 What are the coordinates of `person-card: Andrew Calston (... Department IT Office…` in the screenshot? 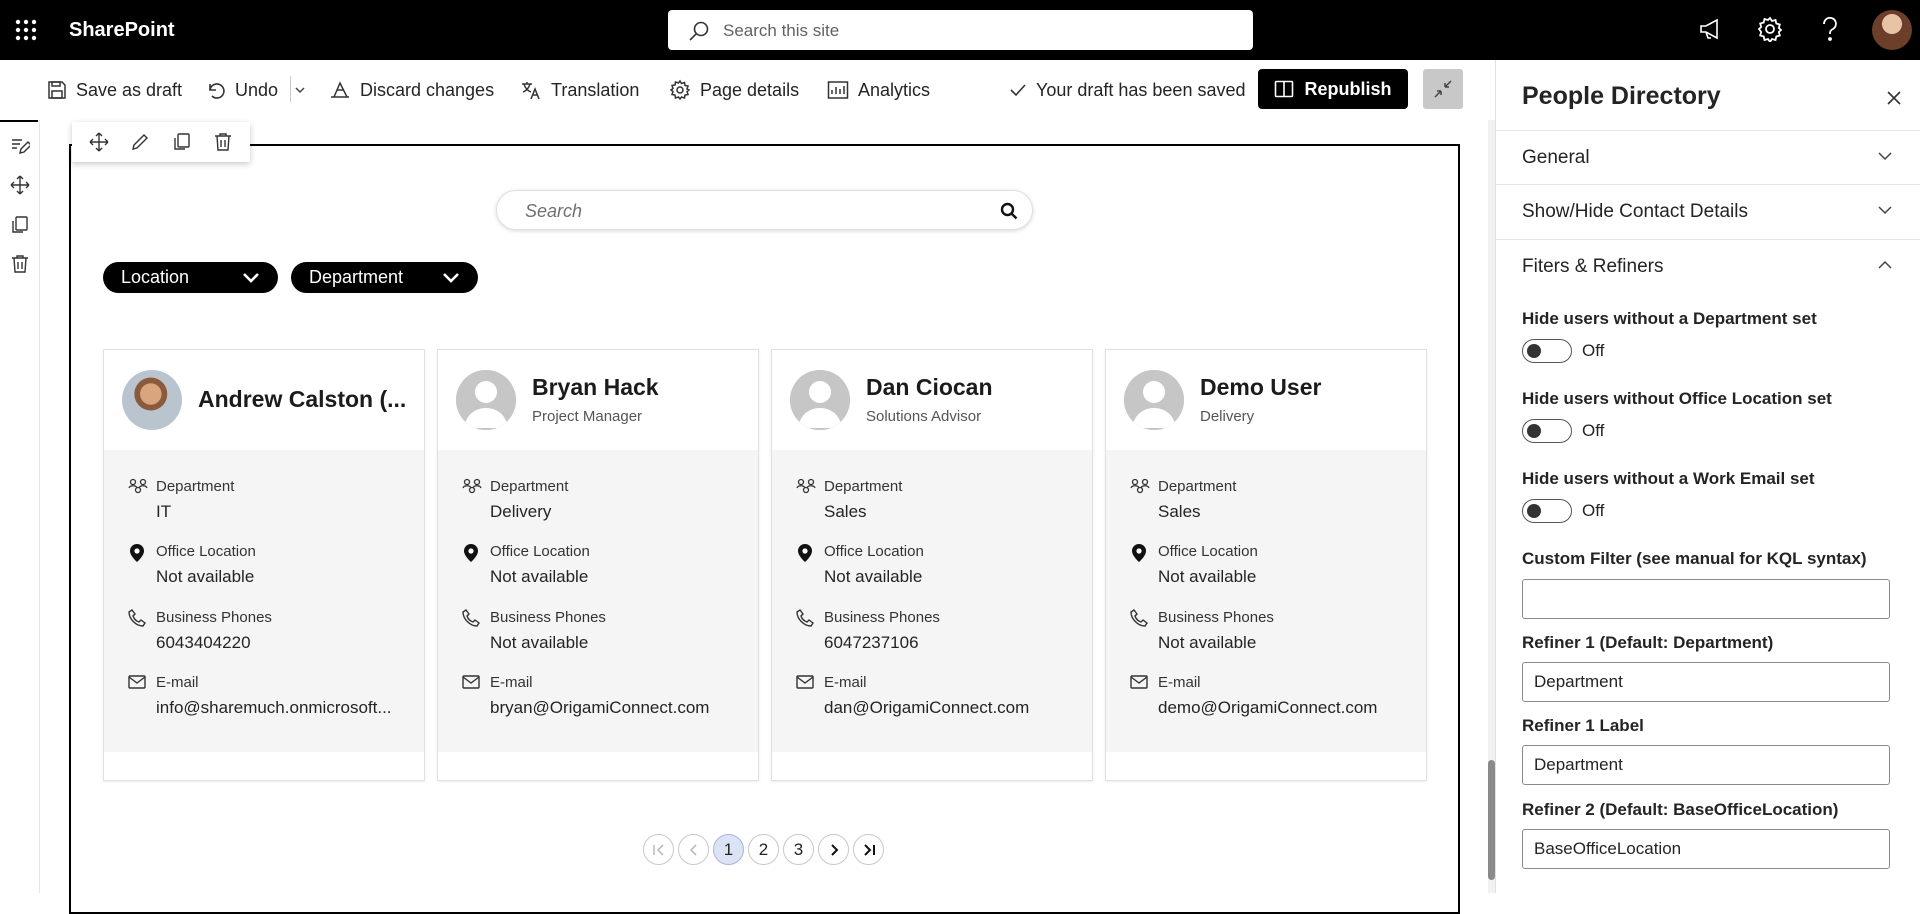 It's located at (264, 565).